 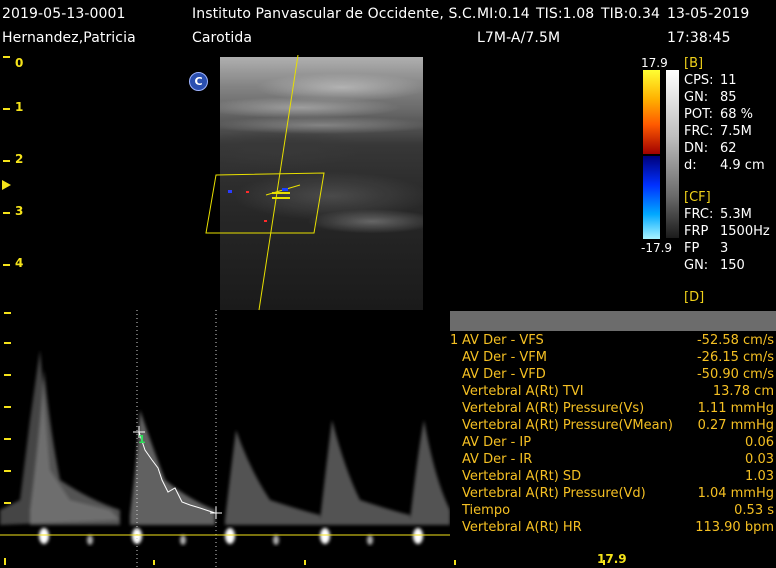 I want to click on param-value: 62, so click(x=728, y=148).